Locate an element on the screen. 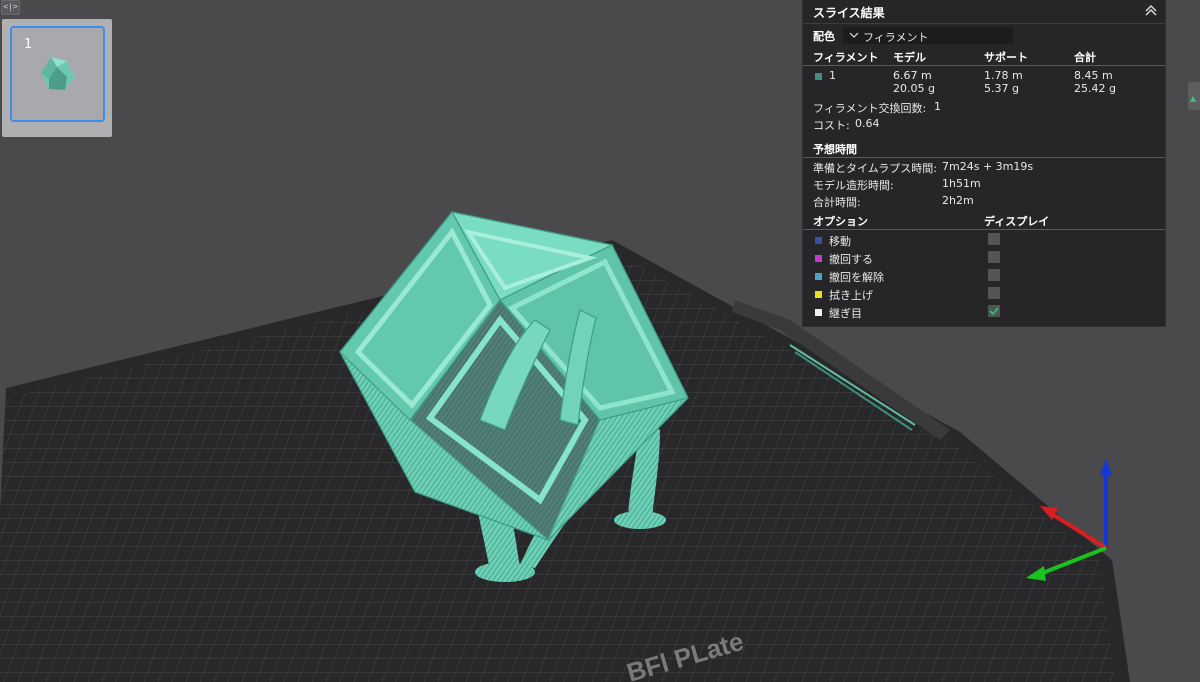 This screenshot has height=682, width=1200. filament-swatch is located at coordinates (818, 75).